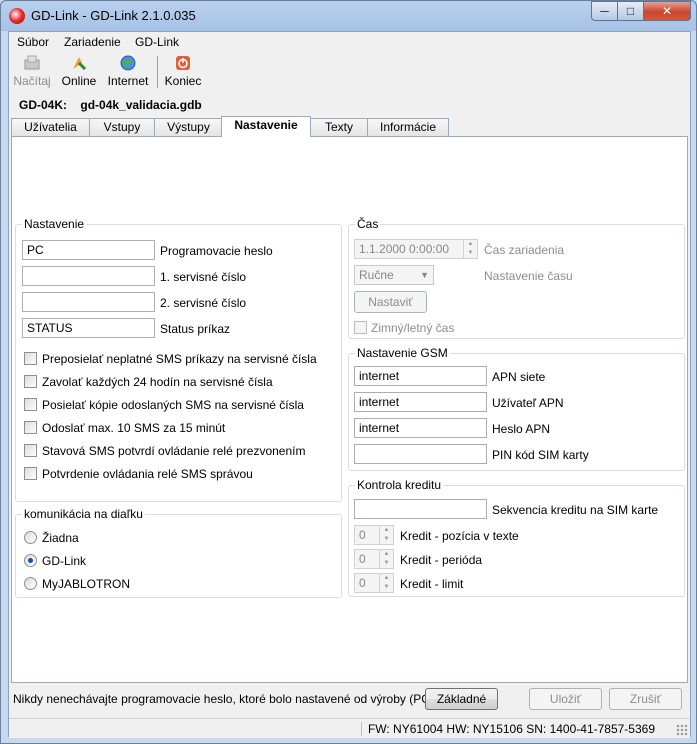  Describe the element at coordinates (30, 450) in the screenshot. I see `status-sms-relay-checkbox` at that location.